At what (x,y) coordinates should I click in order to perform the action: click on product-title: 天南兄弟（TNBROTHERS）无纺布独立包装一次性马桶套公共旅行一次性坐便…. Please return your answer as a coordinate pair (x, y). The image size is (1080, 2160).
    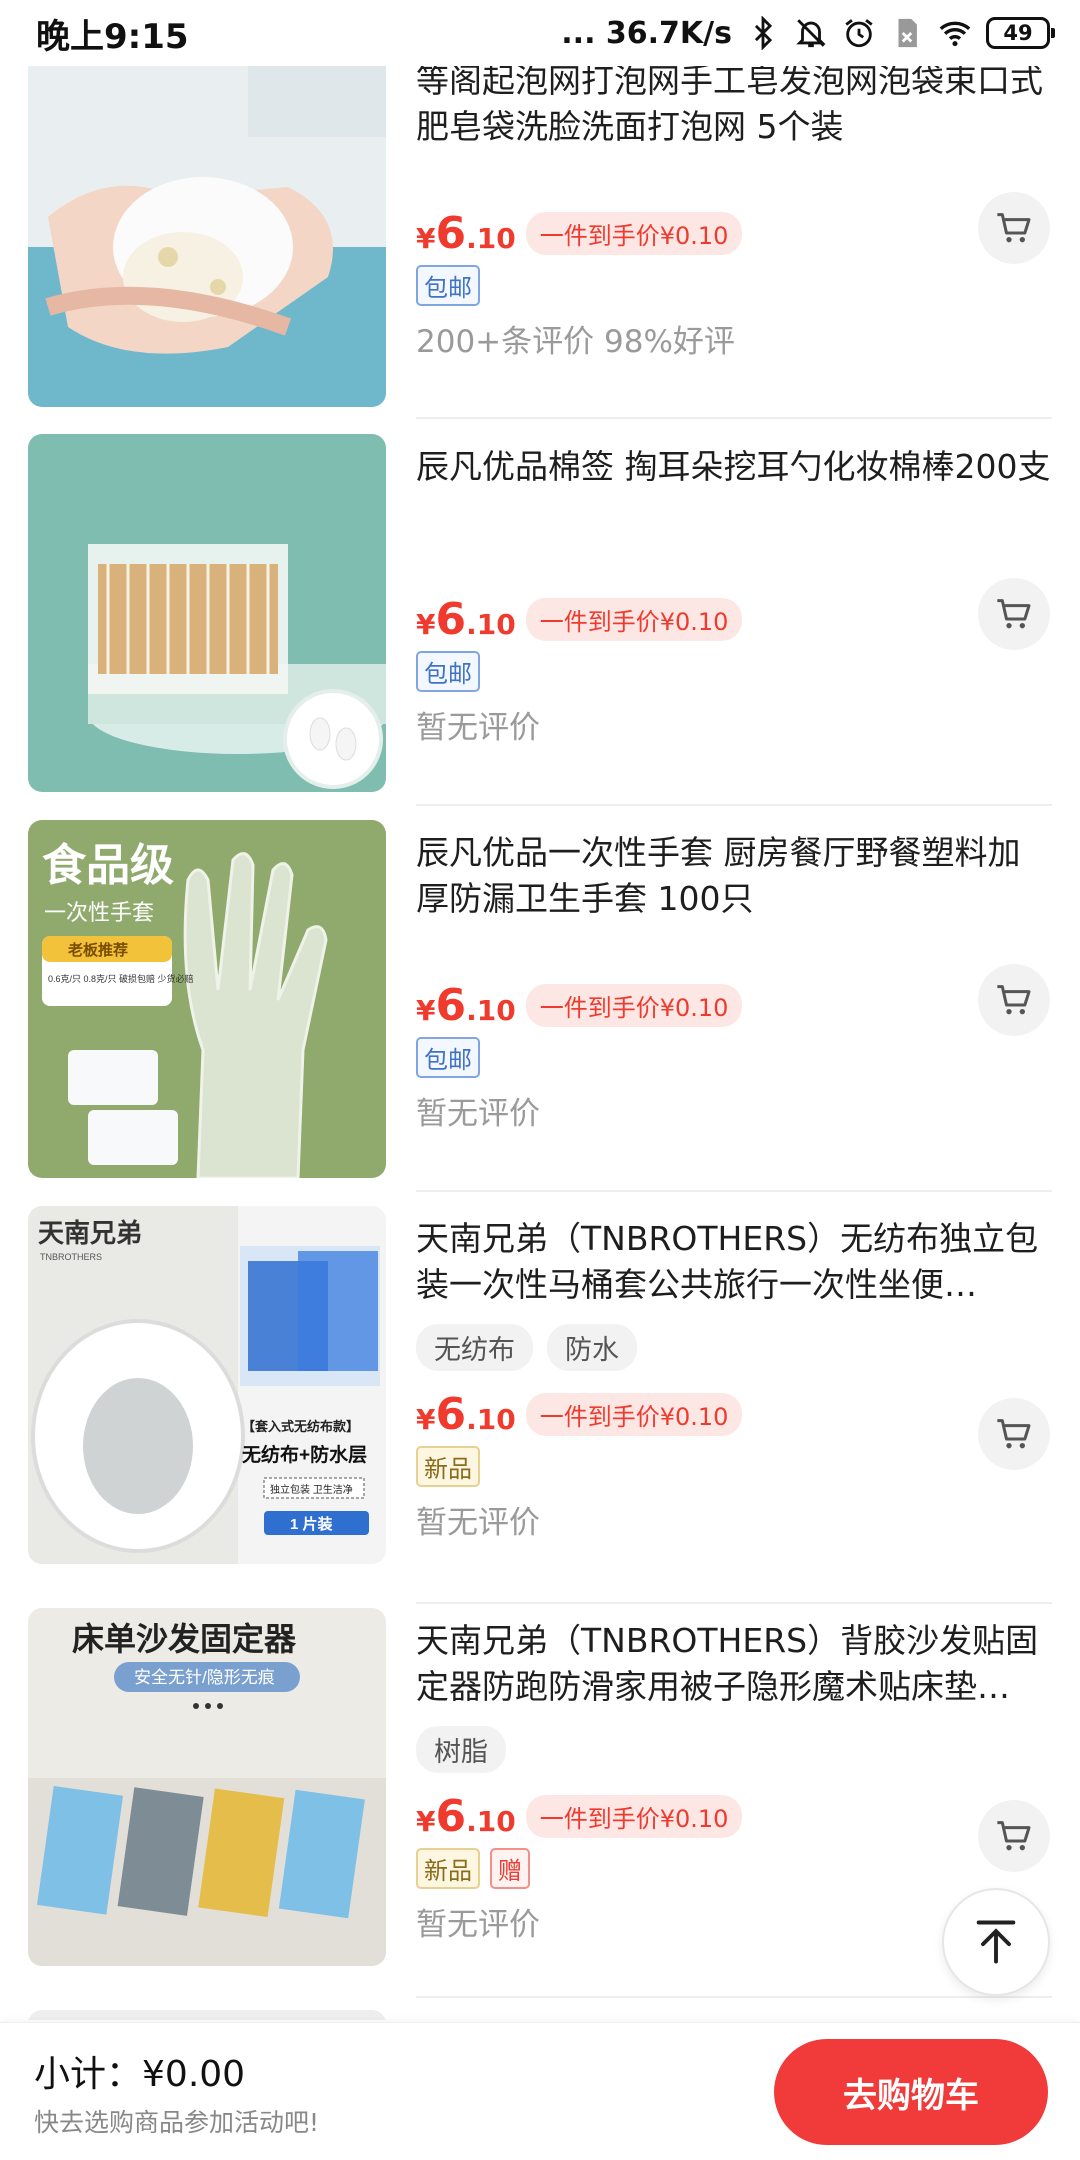
    Looking at the image, I should click on (734, 1262).